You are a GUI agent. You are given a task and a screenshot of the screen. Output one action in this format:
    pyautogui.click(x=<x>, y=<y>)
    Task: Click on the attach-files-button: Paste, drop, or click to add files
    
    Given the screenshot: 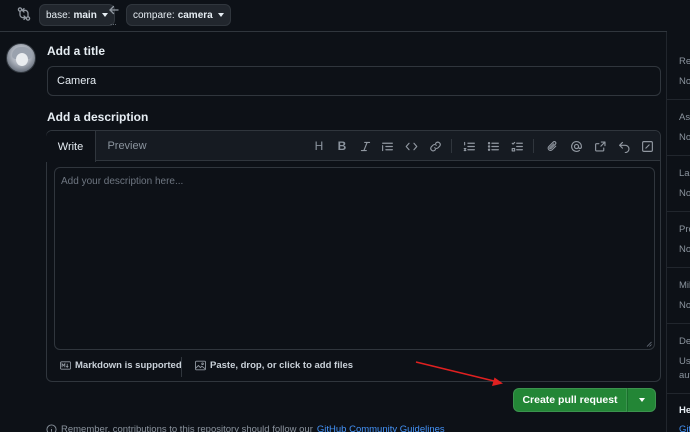 What is the action you would take?
    pyautogui.click(x=274, y=365)
    